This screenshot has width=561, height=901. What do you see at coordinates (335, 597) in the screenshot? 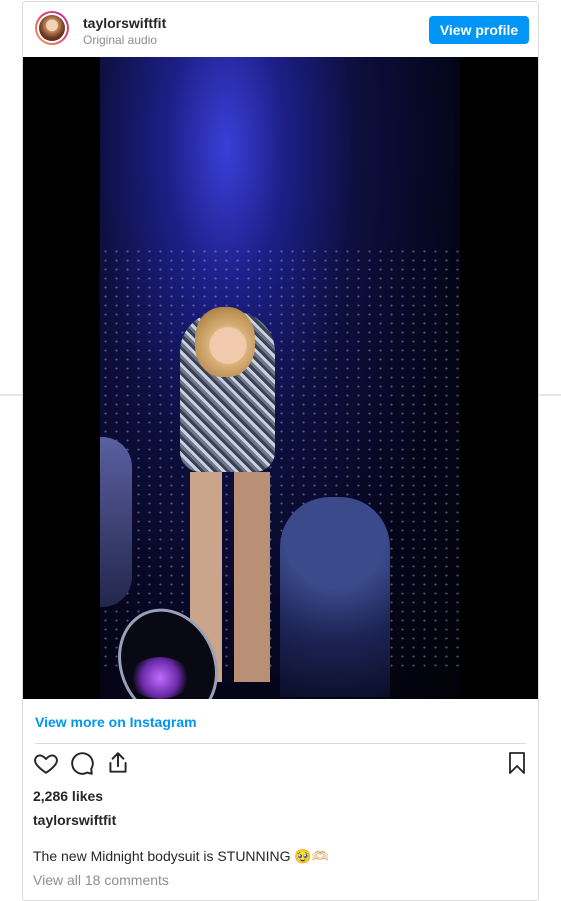
I see `background-dancer` at bounding box center [335, 597].